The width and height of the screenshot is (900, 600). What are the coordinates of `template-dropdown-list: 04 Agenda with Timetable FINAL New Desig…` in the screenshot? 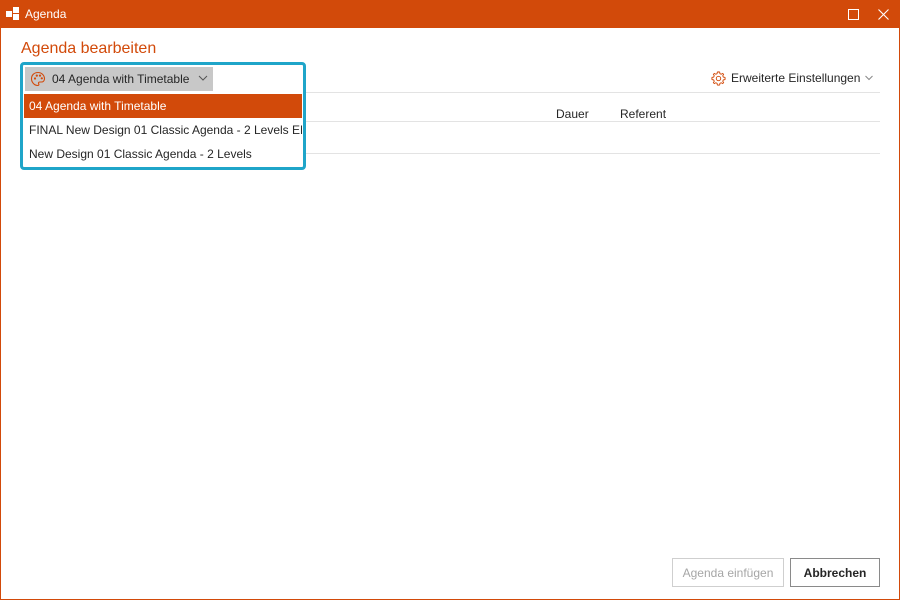 It's located at (163, 130).